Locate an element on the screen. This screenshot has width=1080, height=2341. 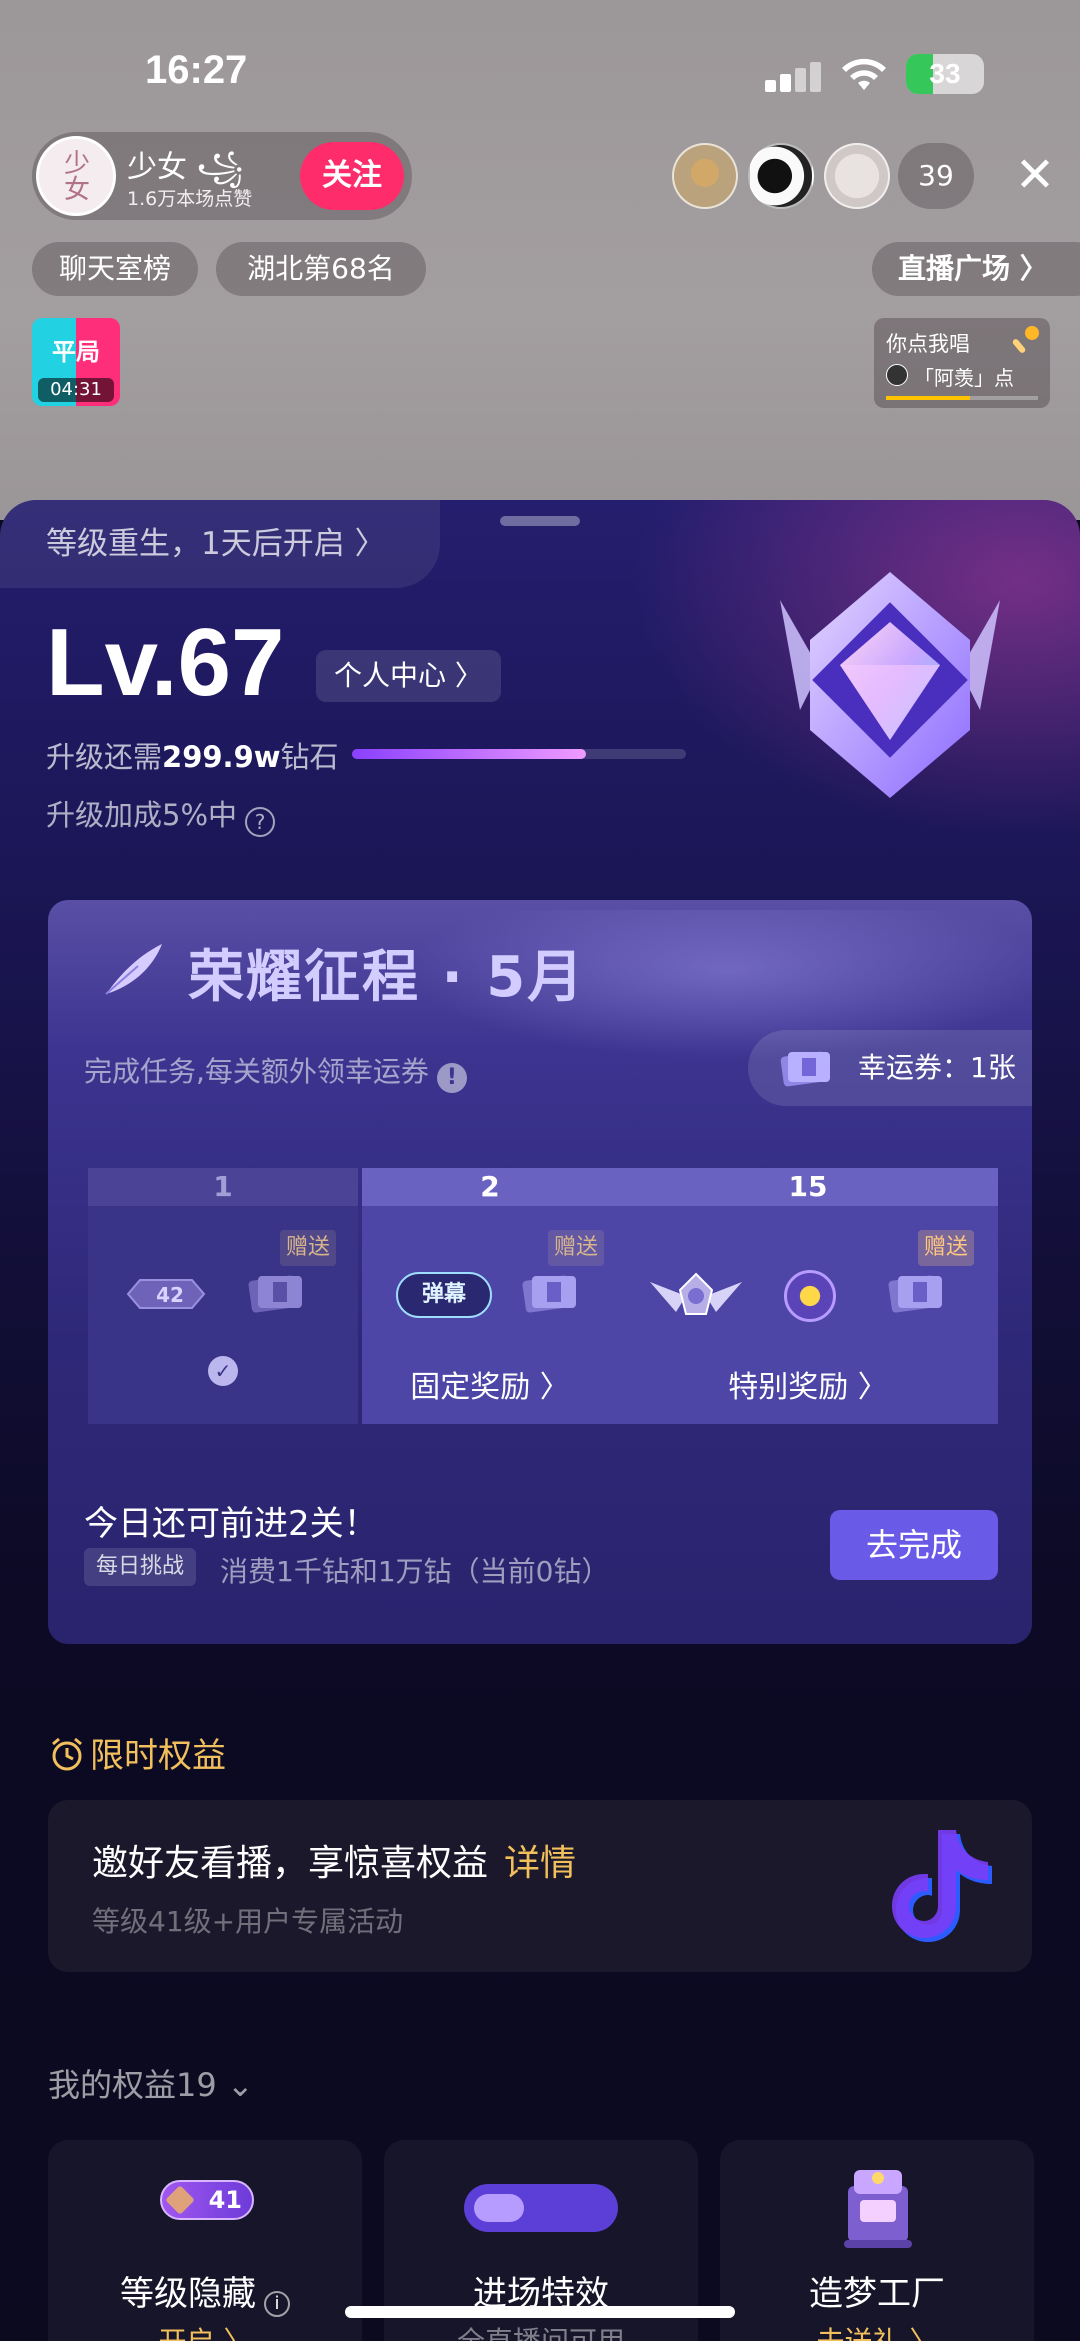
upgrade-amount: 299.9w is located at coordinates (221, 757).